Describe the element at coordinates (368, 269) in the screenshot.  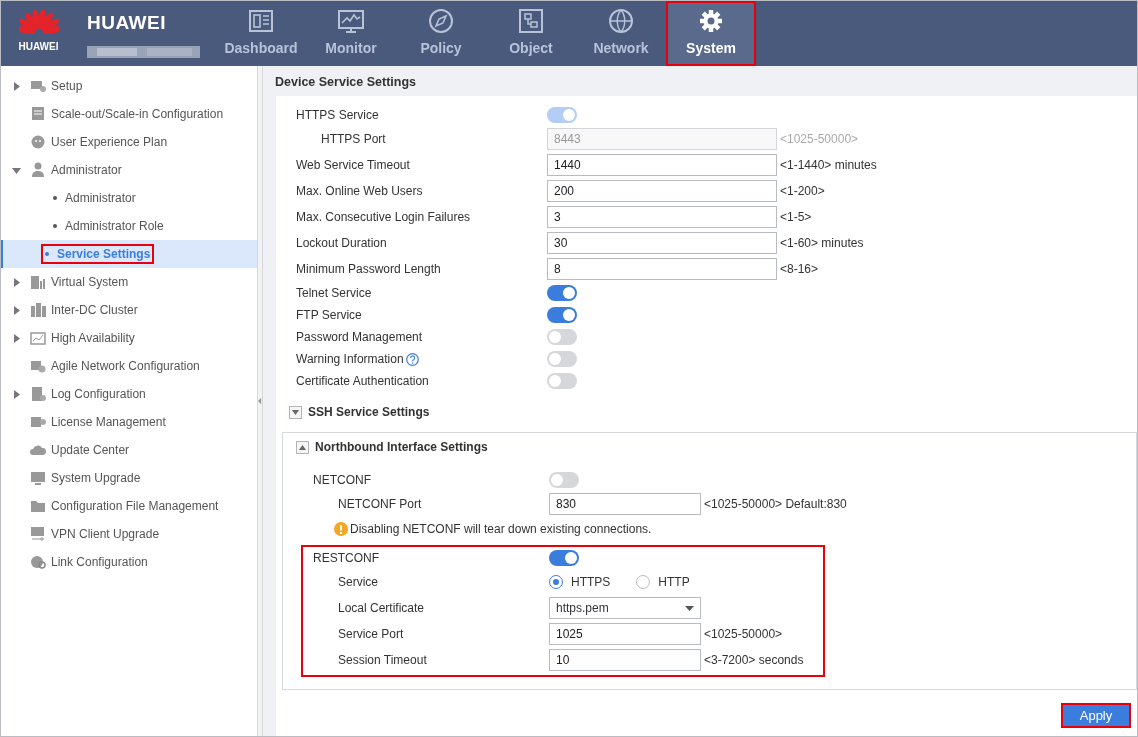
I see `field-label: Minimum Password Length` at that location.